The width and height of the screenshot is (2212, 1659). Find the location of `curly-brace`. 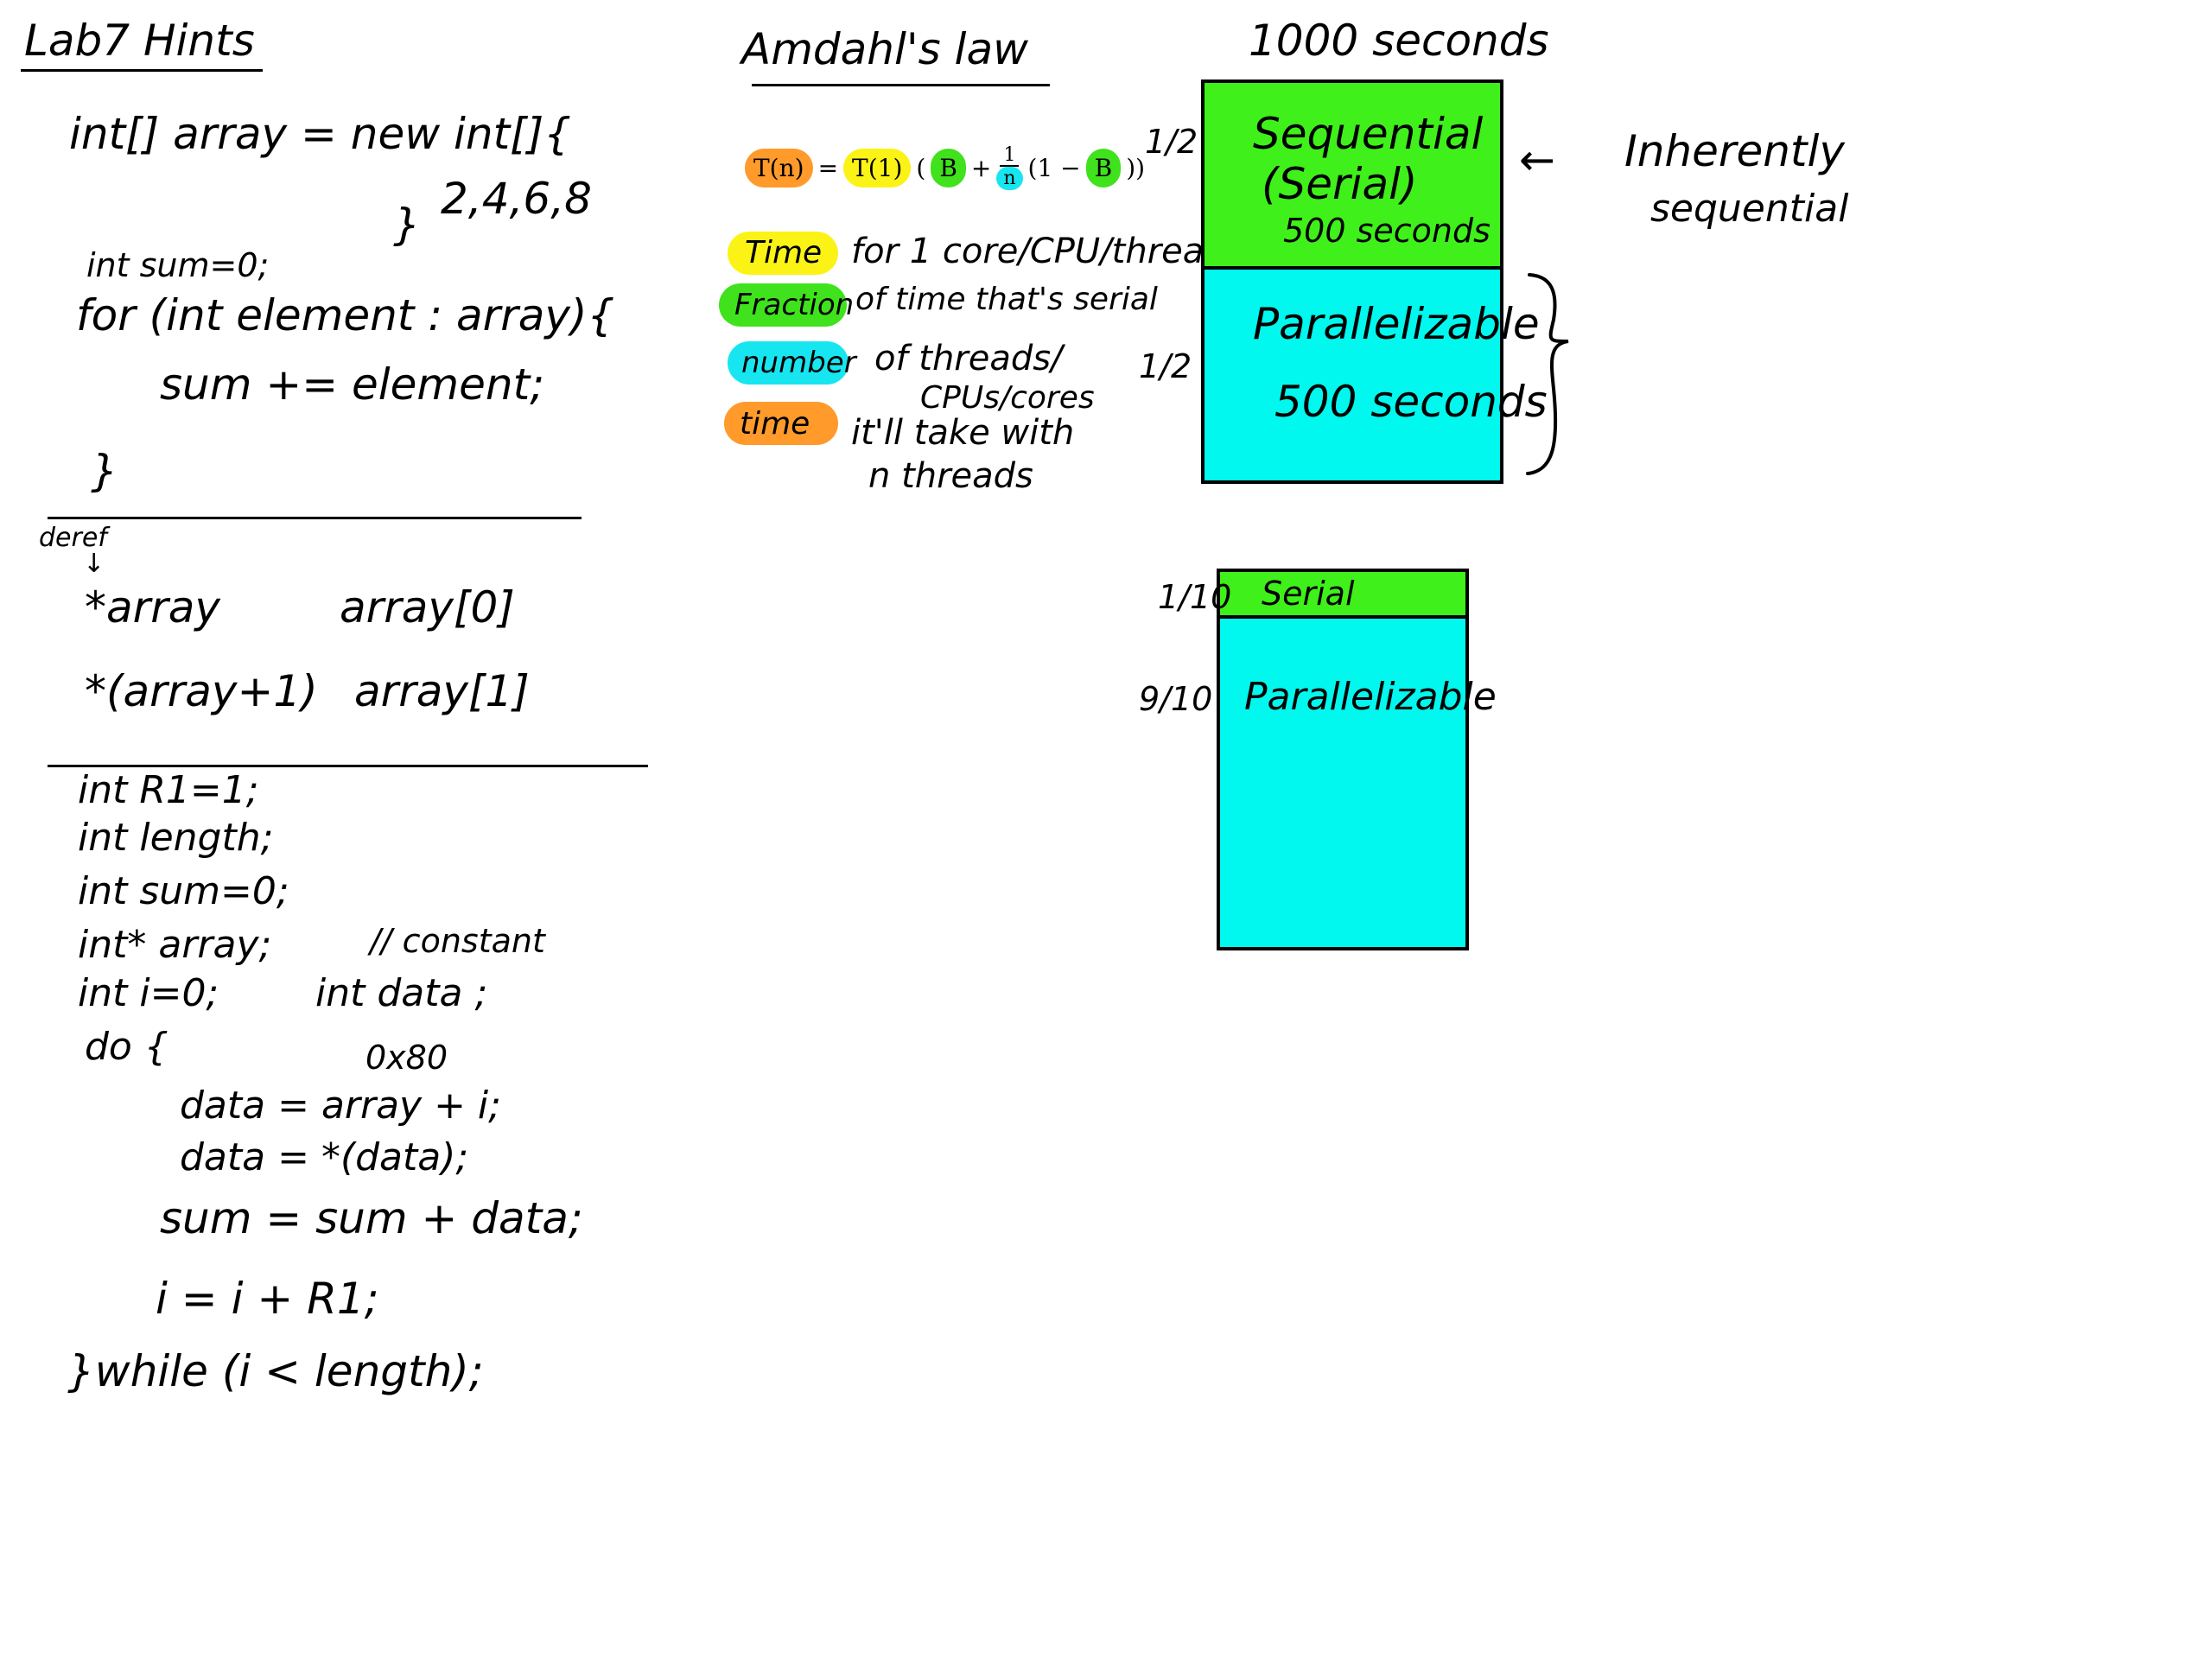

curly-brace is located at coordinates (1547, 374).